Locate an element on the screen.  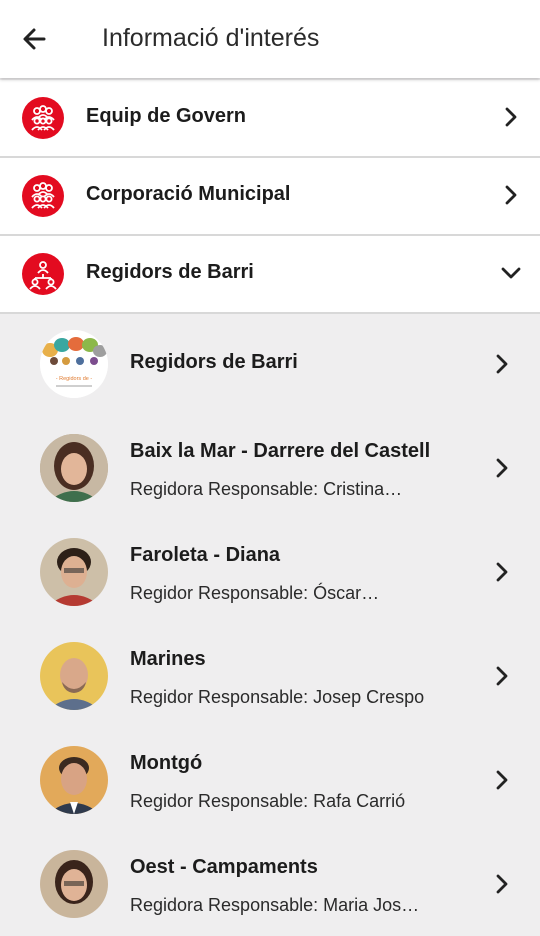
section-label: Corporació Municipal is located at coordinates (188, 194).